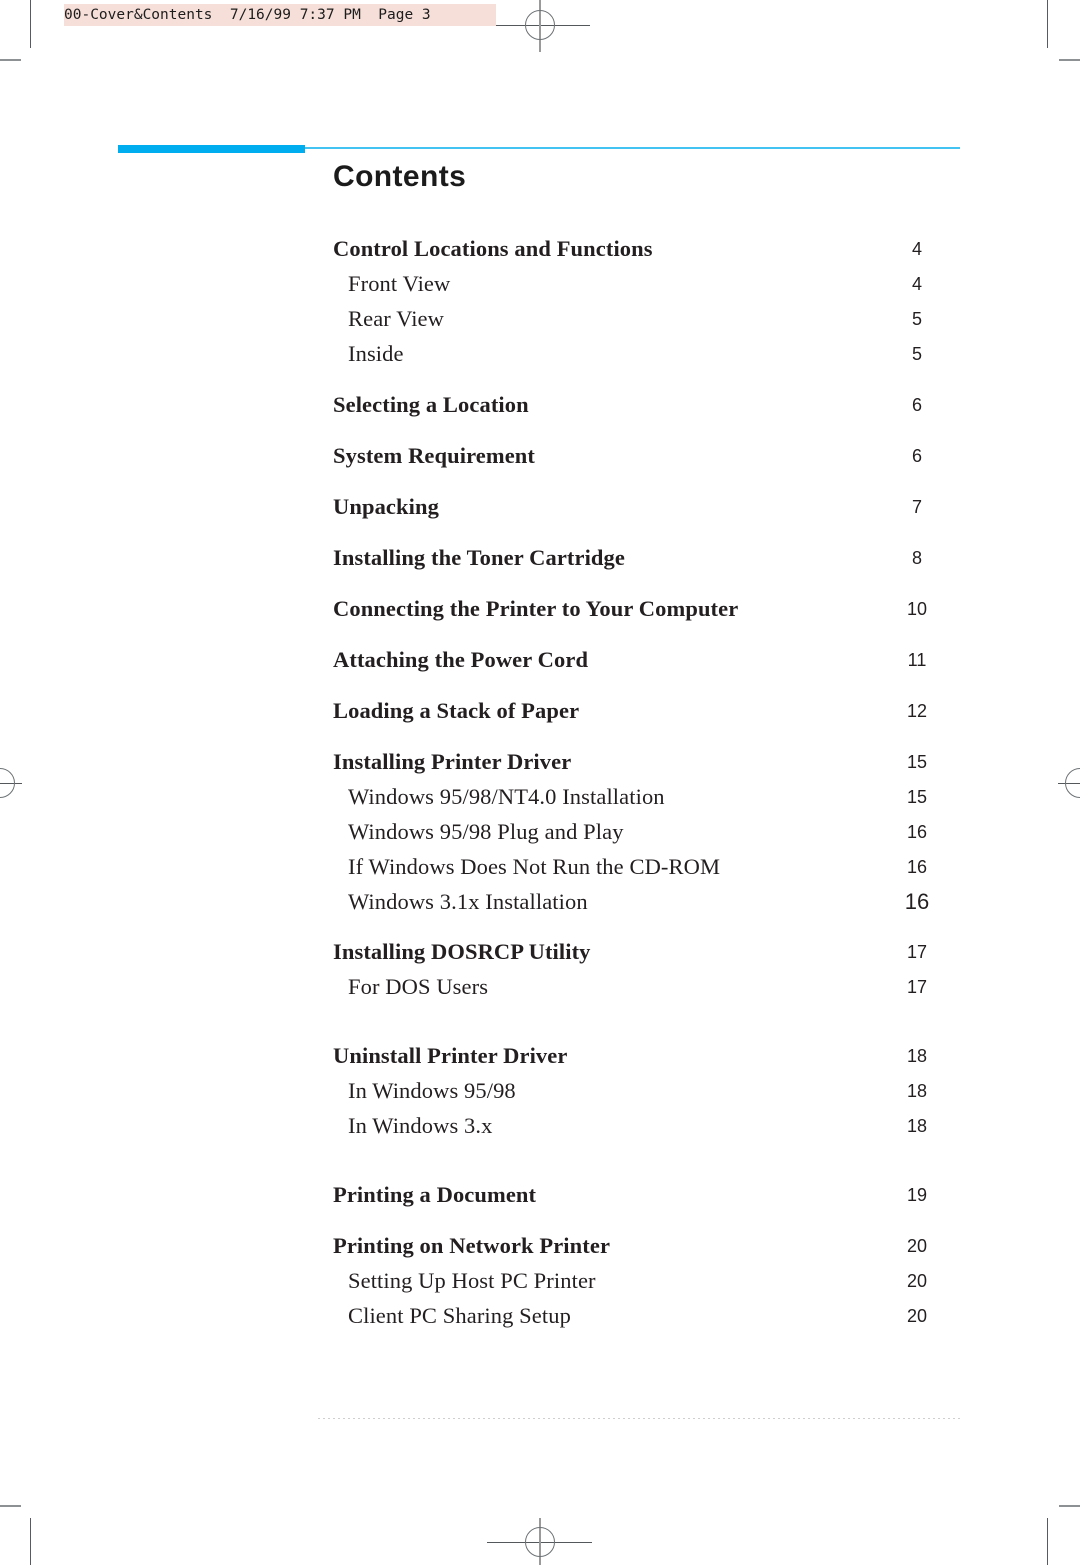  What do you see at coordinates (493, 248) in the screenshot?
I see `toc-entry-label: Control Locations and Functions` at bounding box center [493, 248].